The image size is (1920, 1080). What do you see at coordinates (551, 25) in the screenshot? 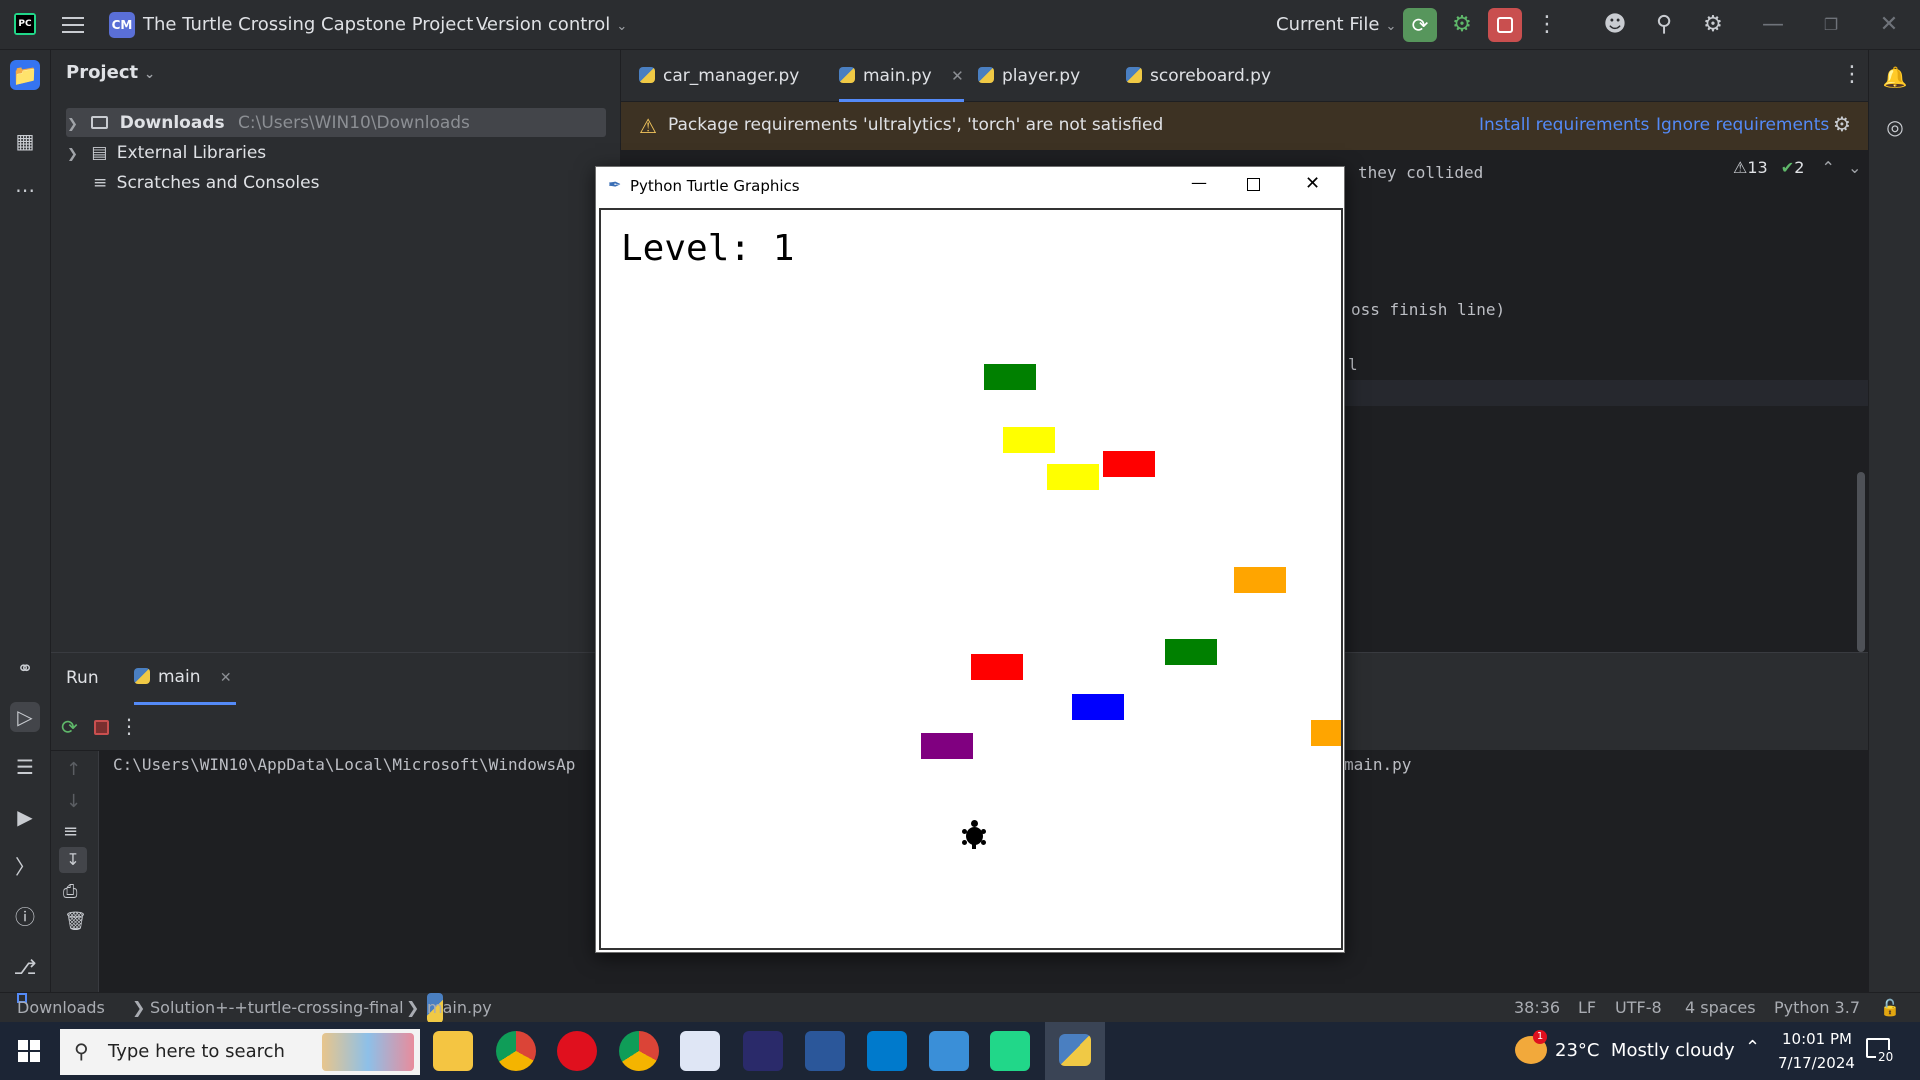
I see `version-control-menu: Version control ⌄` at bounding box center [551, 25].